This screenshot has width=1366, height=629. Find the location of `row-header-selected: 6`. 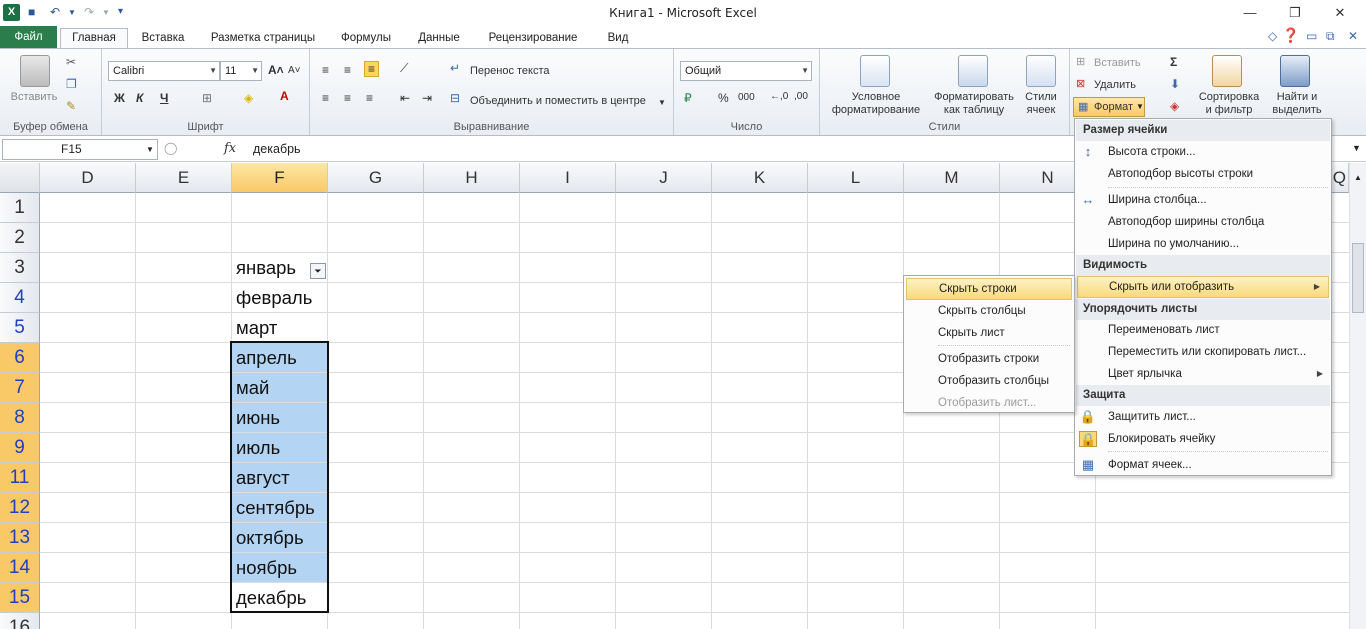

row-header-selected: 6 is located at coordinates (20, 358).